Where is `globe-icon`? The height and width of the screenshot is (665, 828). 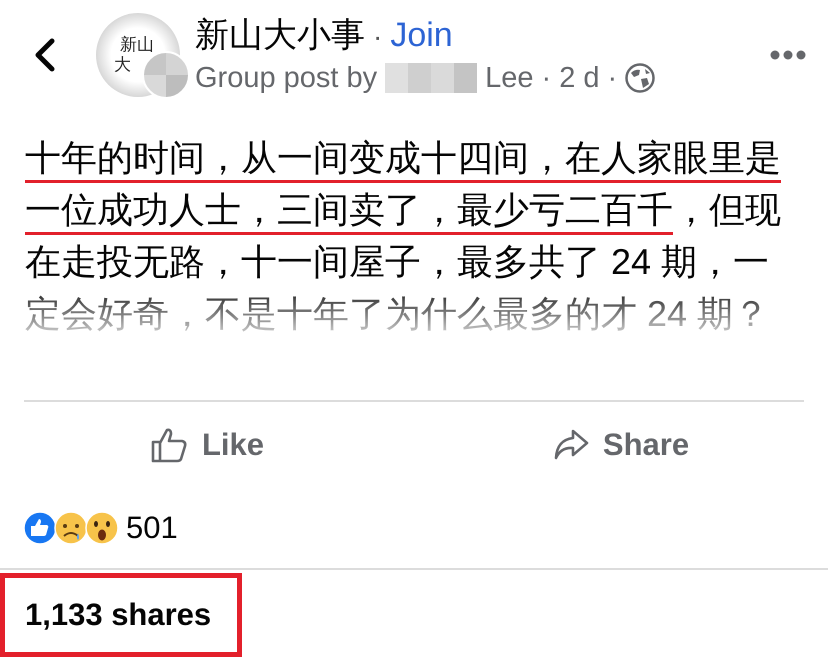
globe-icon is located at coordinates (640, 78).